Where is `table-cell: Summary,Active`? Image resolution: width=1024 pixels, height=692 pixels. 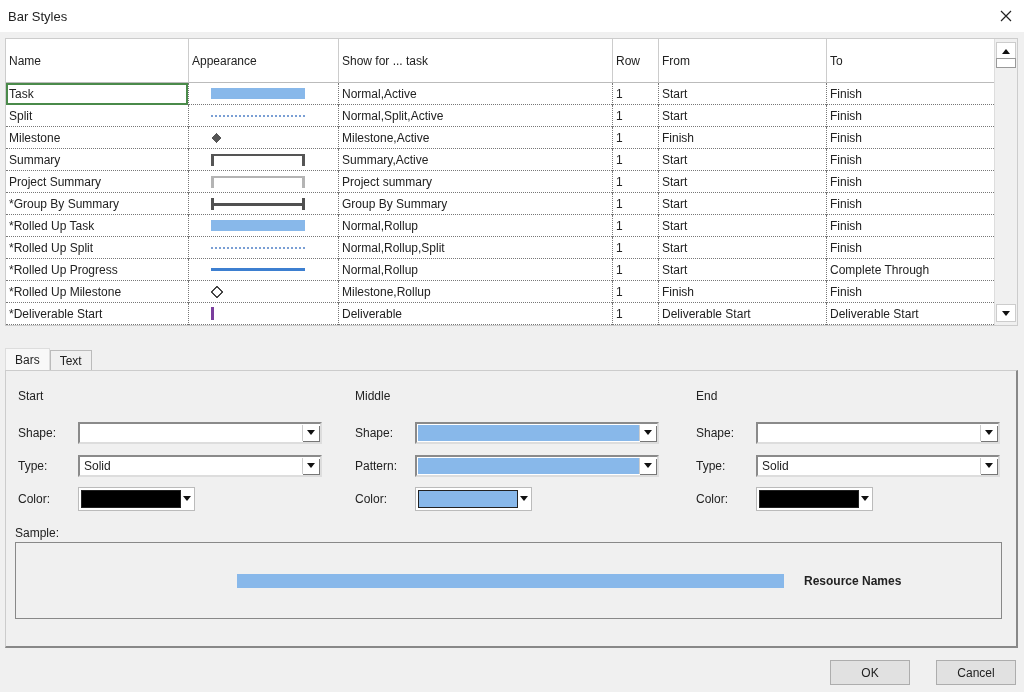
table-cell: Summary,Active is located at coordinates (475, 160).